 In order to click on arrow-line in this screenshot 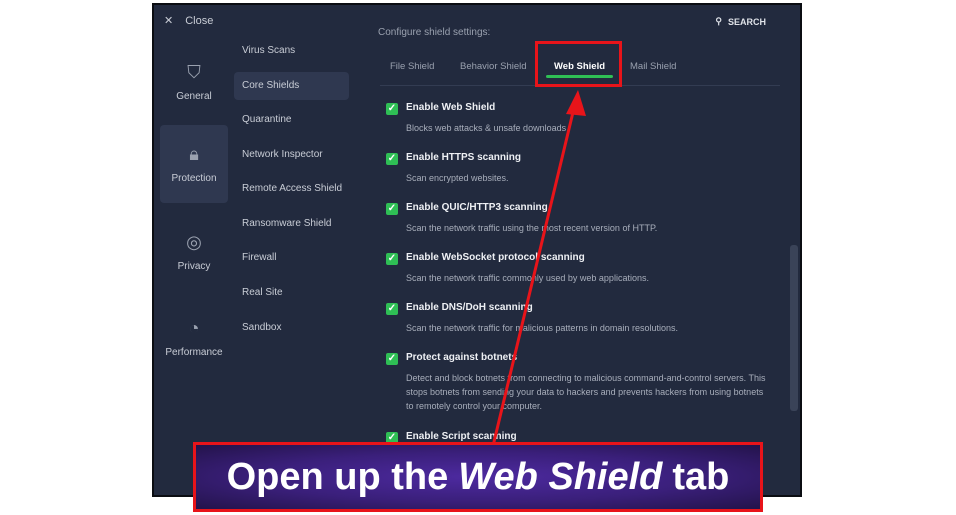, I will do `click(533, 277)`.